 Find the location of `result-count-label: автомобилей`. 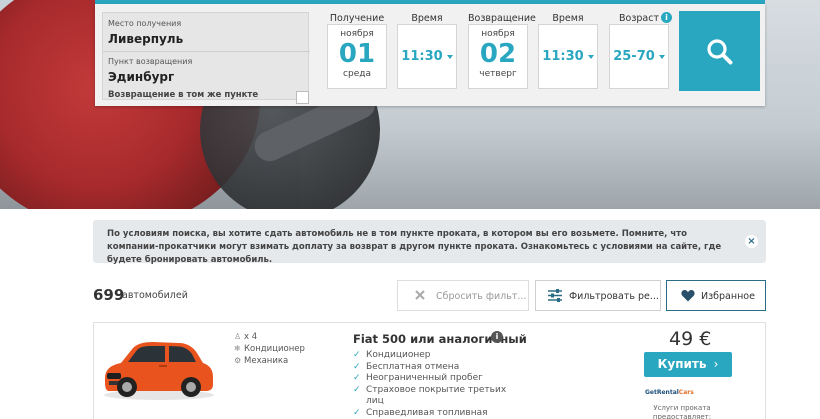

result-count-label: автомобилей is located at coordinates (155, 295).